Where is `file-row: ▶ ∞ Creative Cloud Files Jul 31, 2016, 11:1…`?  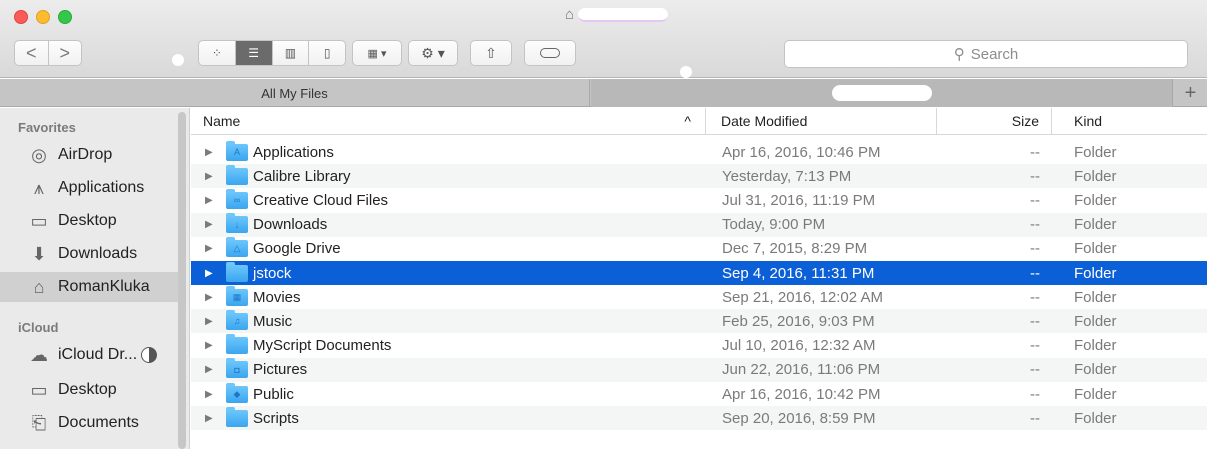
file-row: ▶ ∞ Creative Cloud Files Jul 31, 2016, 11:1… is located at coordinates (699, 200).